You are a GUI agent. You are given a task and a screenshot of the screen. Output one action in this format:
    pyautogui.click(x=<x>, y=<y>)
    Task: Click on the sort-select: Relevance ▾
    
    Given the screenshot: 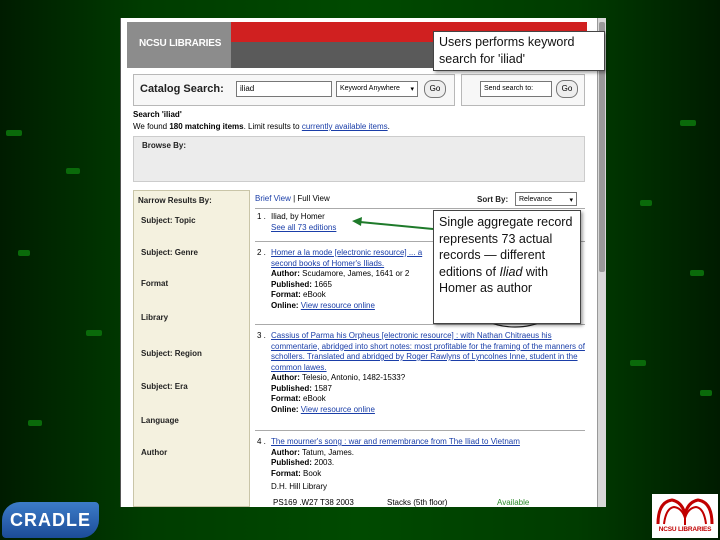 What is the action you would take?
    pyautogui.click(x=546, y=199)
    